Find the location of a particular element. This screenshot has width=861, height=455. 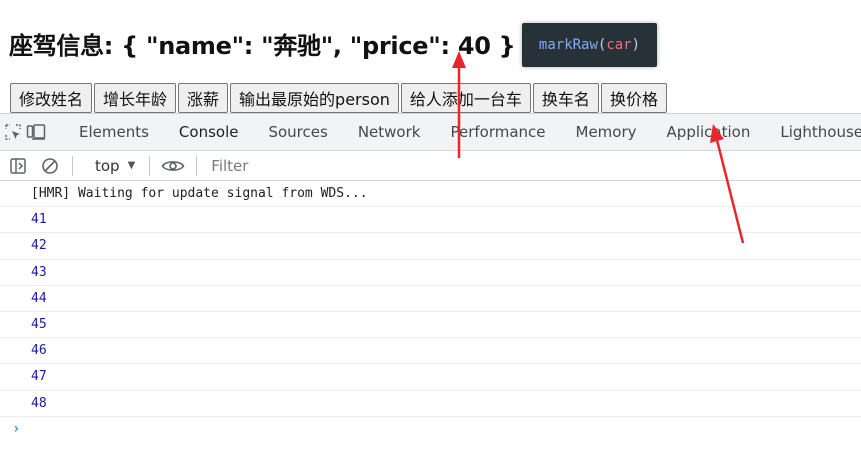

caret-down-icon: ▼ is located at coordinates (131, 165).